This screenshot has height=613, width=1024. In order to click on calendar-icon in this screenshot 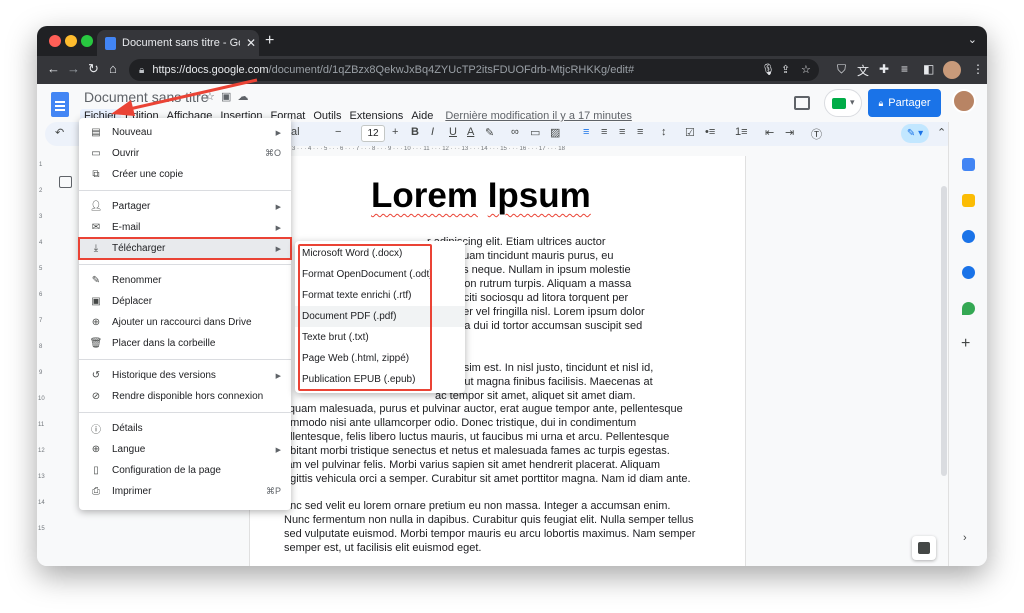, I will do `click(968, 164)`.